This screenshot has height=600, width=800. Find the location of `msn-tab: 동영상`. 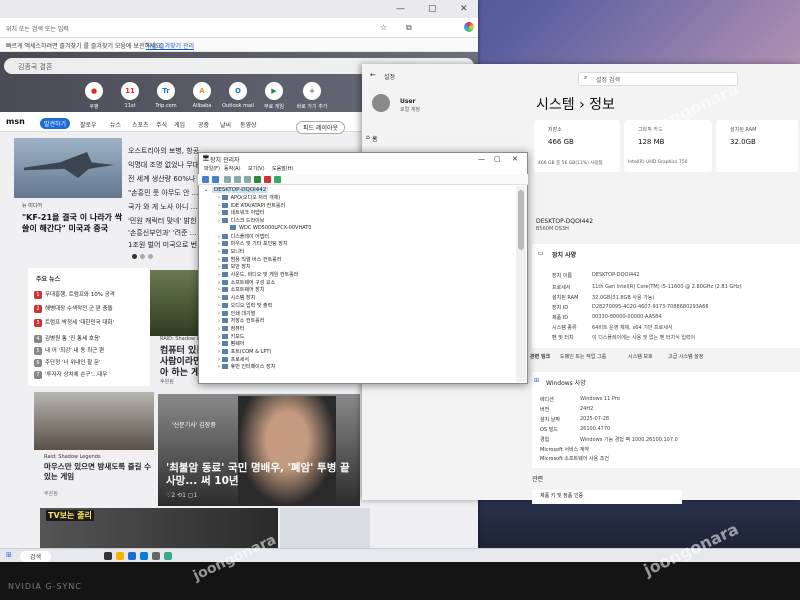

msn-tab: 동영상 is located at coordinates (248, 124).